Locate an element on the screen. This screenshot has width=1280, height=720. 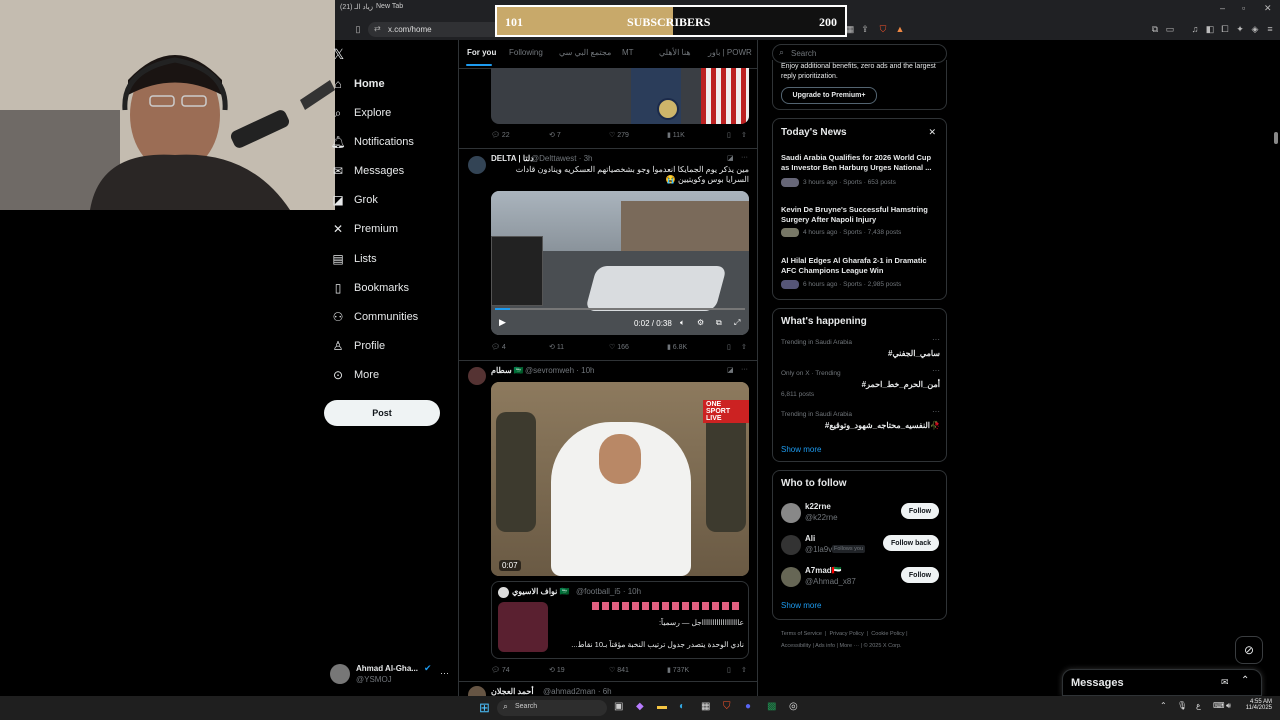
music-icon: ♫ is located at coordinates (1195, 29).